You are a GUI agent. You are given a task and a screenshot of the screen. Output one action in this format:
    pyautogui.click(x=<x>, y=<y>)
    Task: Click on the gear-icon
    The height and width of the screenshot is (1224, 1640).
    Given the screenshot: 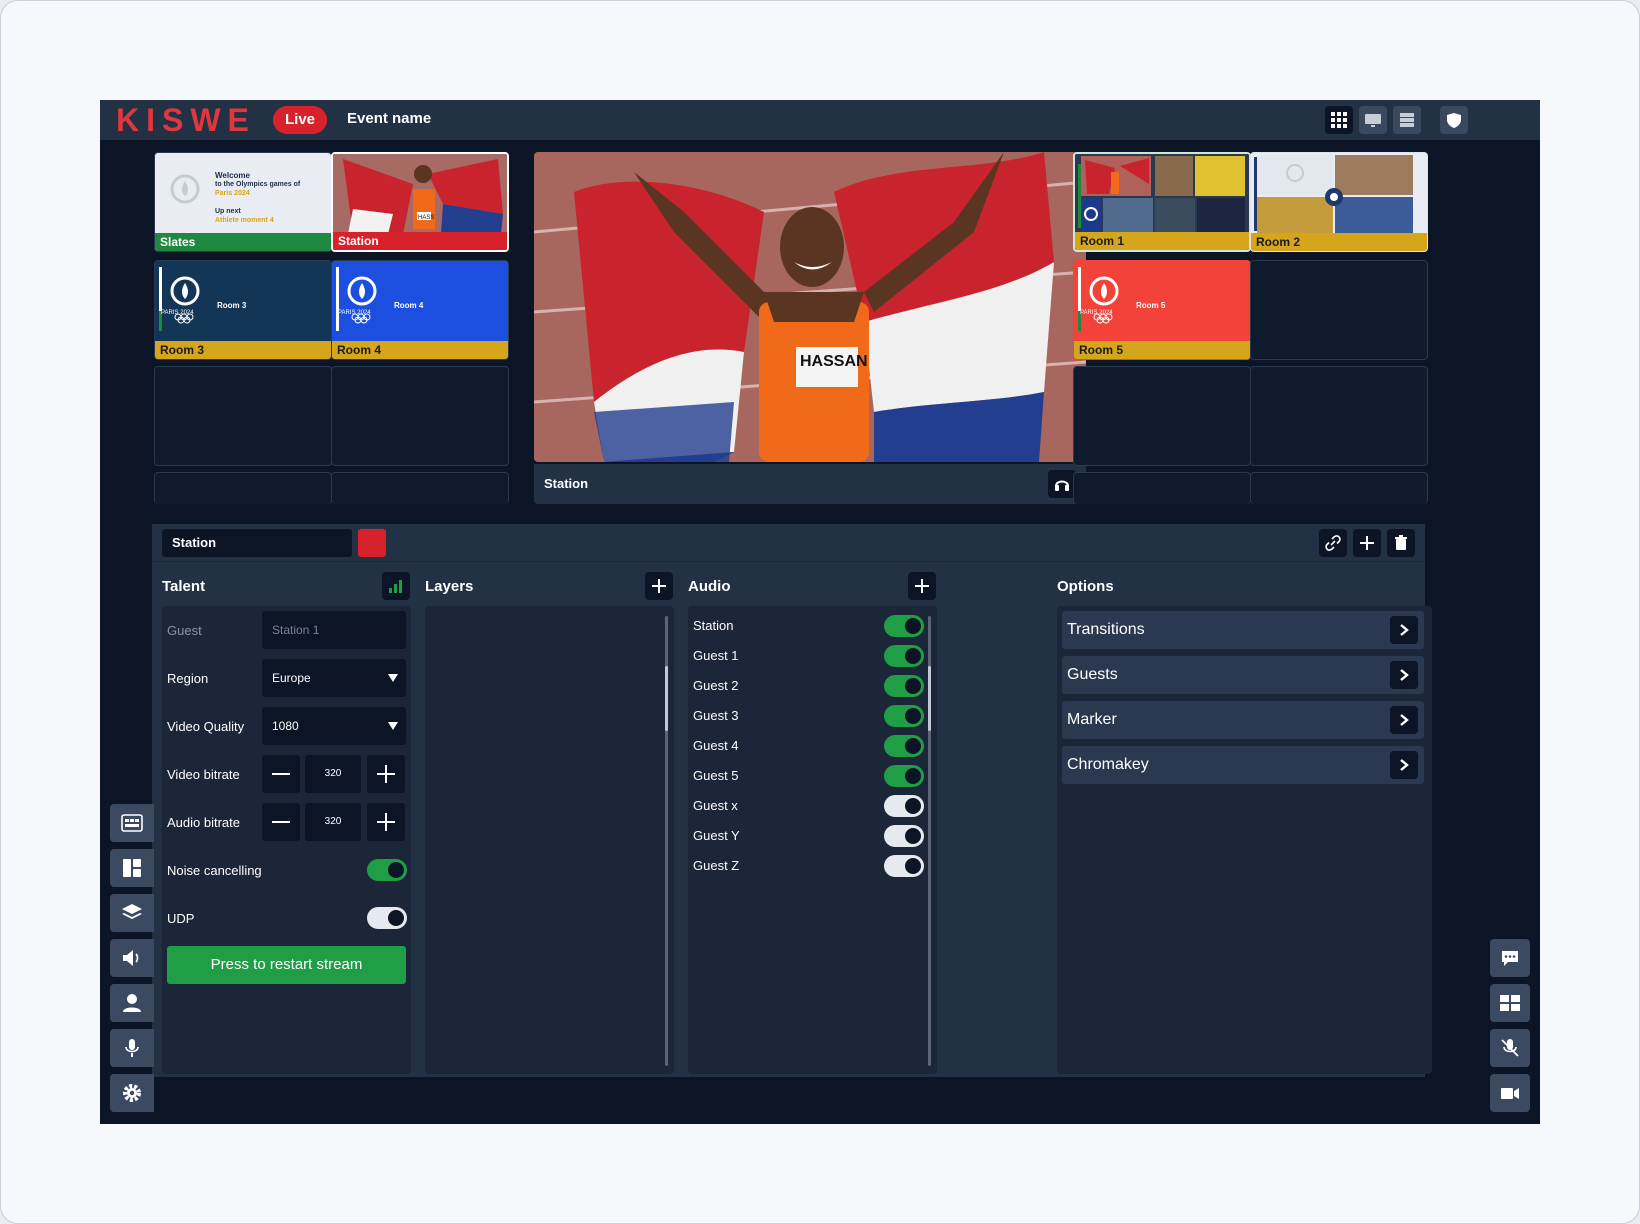 What is the action you would take?
    pyautogui.click(x=132, y=1093)
    